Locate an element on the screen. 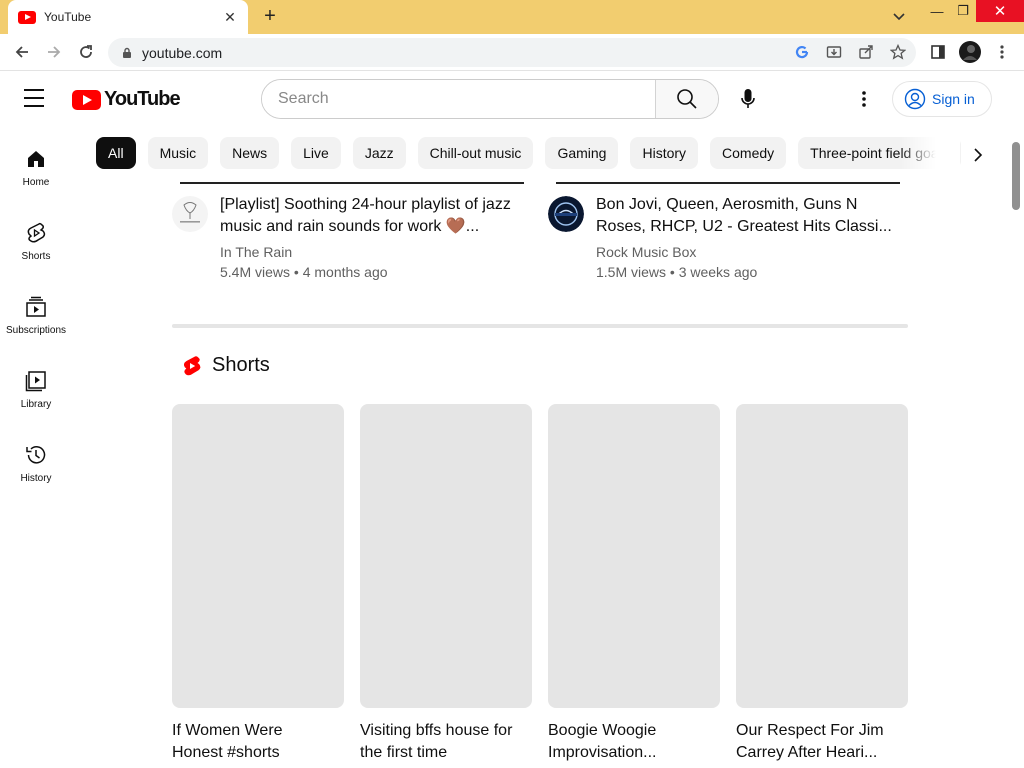 The width and height of the screenshot is (1024, 768). guide-menu-icon is located at coordinates (36, 99).